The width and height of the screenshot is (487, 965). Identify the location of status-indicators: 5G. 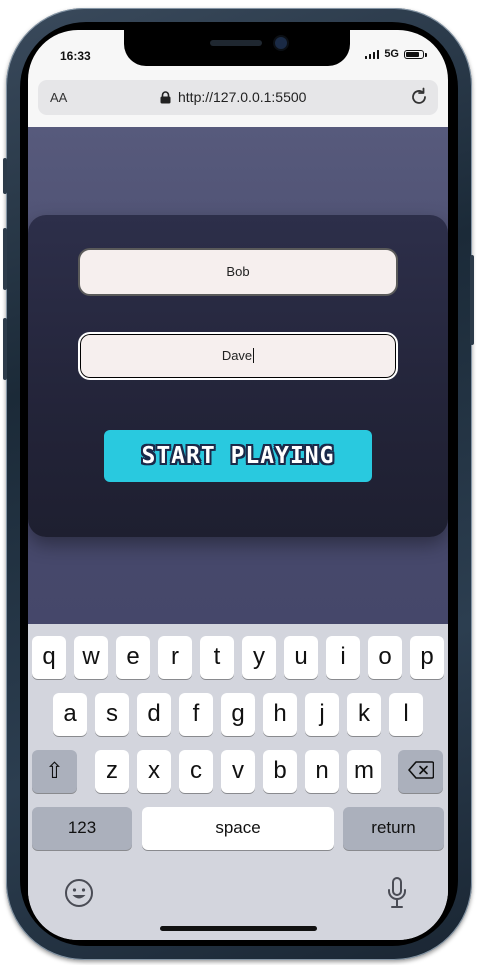
(395, 54).